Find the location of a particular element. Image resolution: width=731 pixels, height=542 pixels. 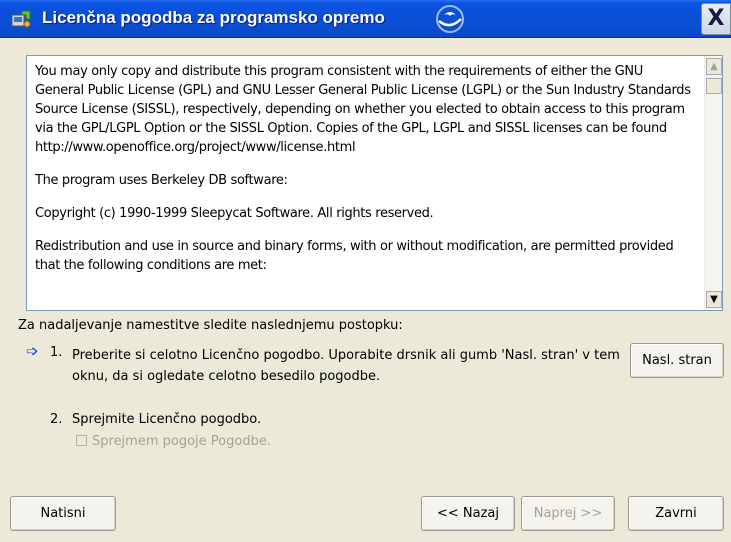

scrollbar-thumb is located at coordinates (714, 86).